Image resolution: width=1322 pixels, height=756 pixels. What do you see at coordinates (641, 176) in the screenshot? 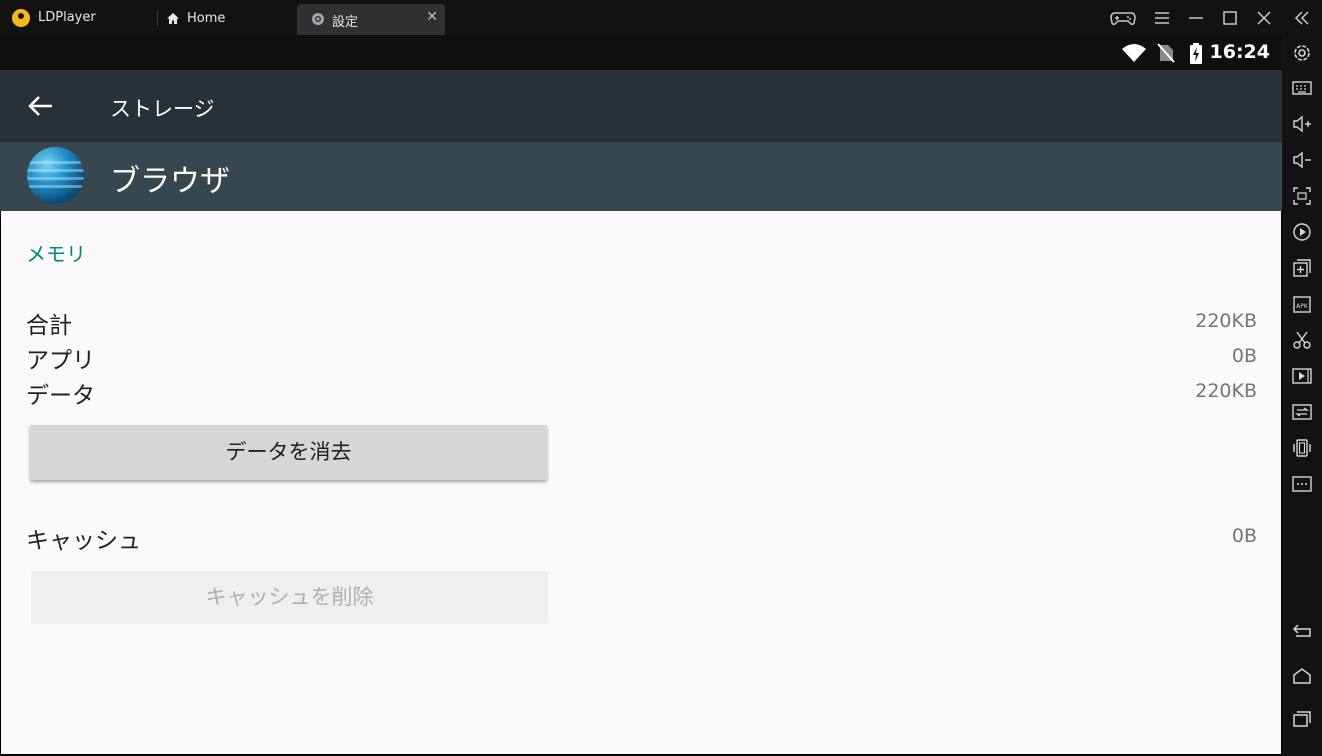
I see `app-header: ブラウザ` at bounding box center [641, 176].